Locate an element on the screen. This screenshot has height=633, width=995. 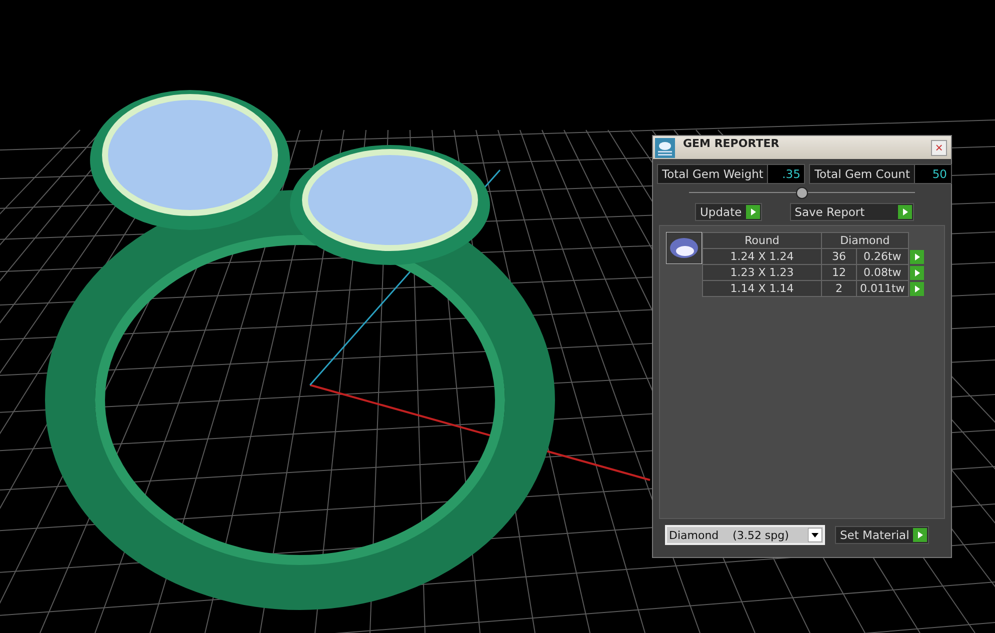
table-cell: 1.14 X 1.14 is located at coordinates (762, 288).